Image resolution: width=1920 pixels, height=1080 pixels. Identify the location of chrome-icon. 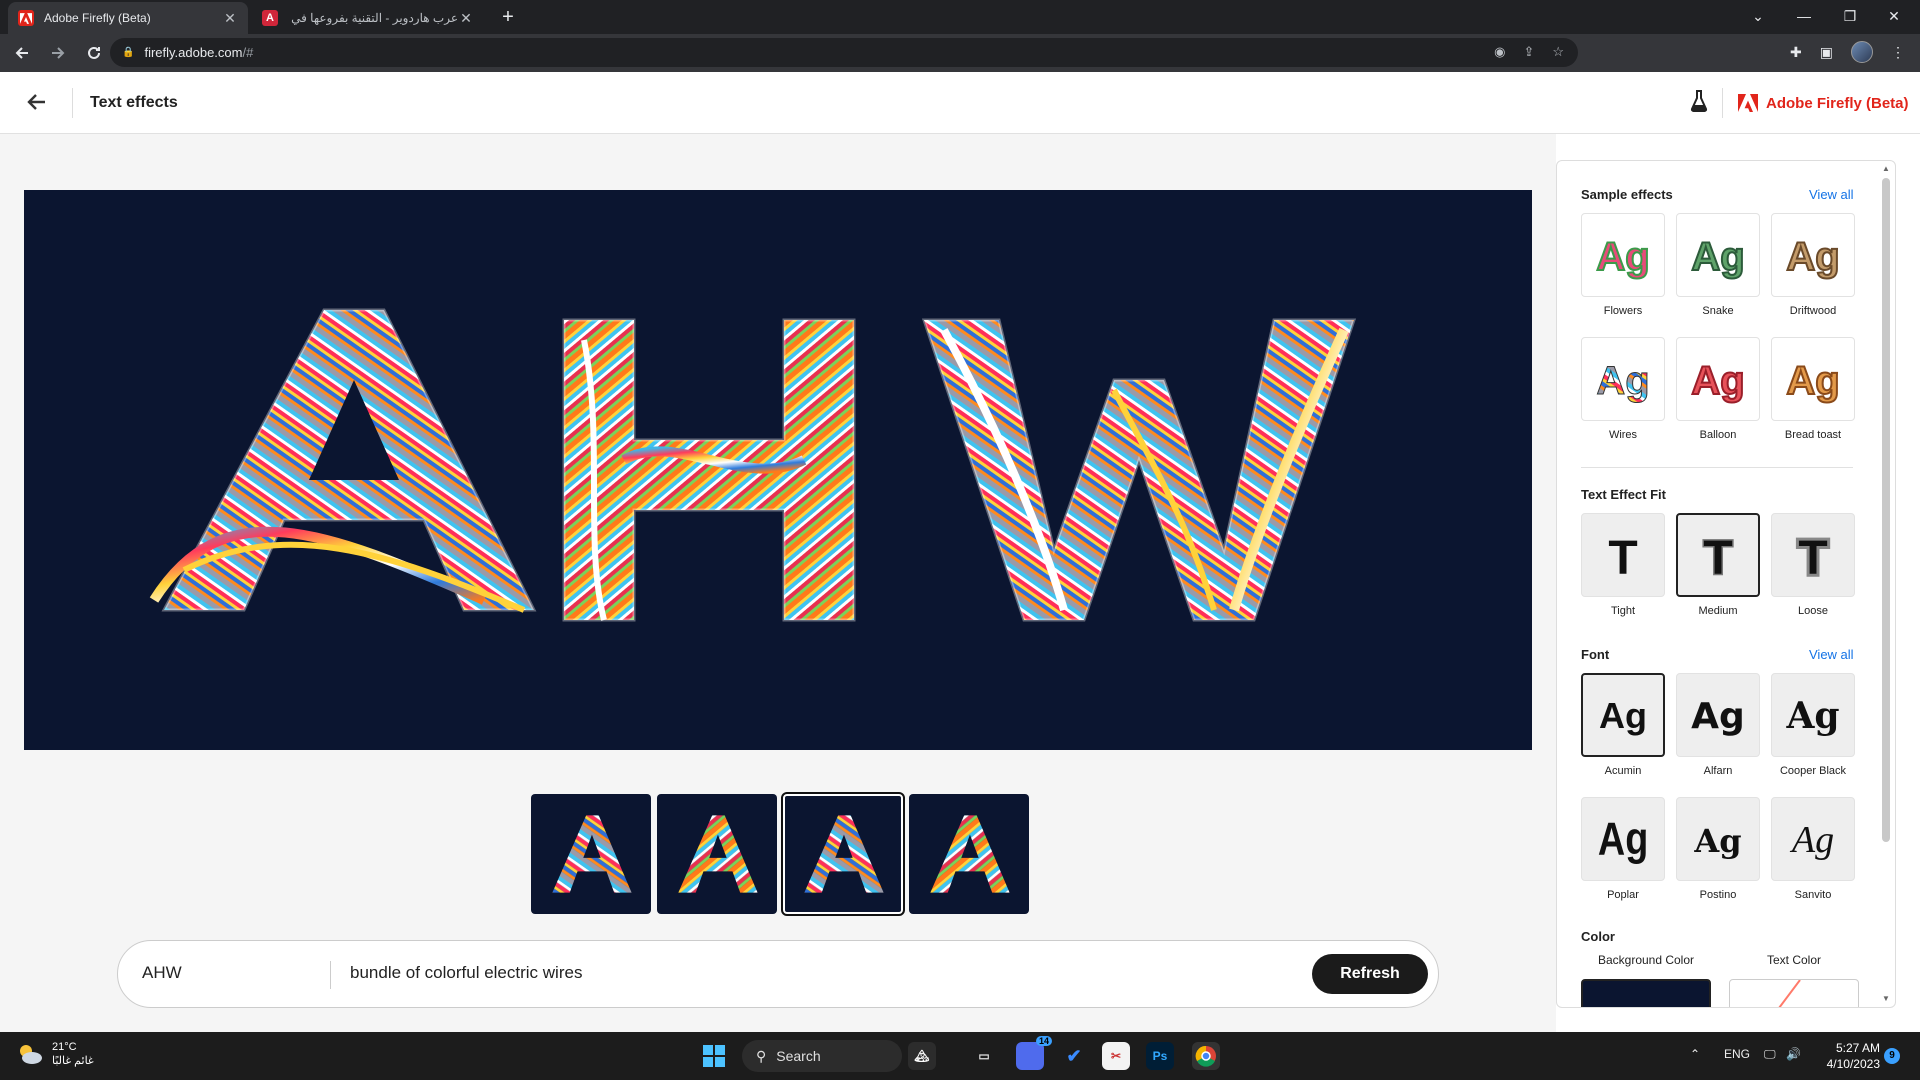
(1206, 1056).